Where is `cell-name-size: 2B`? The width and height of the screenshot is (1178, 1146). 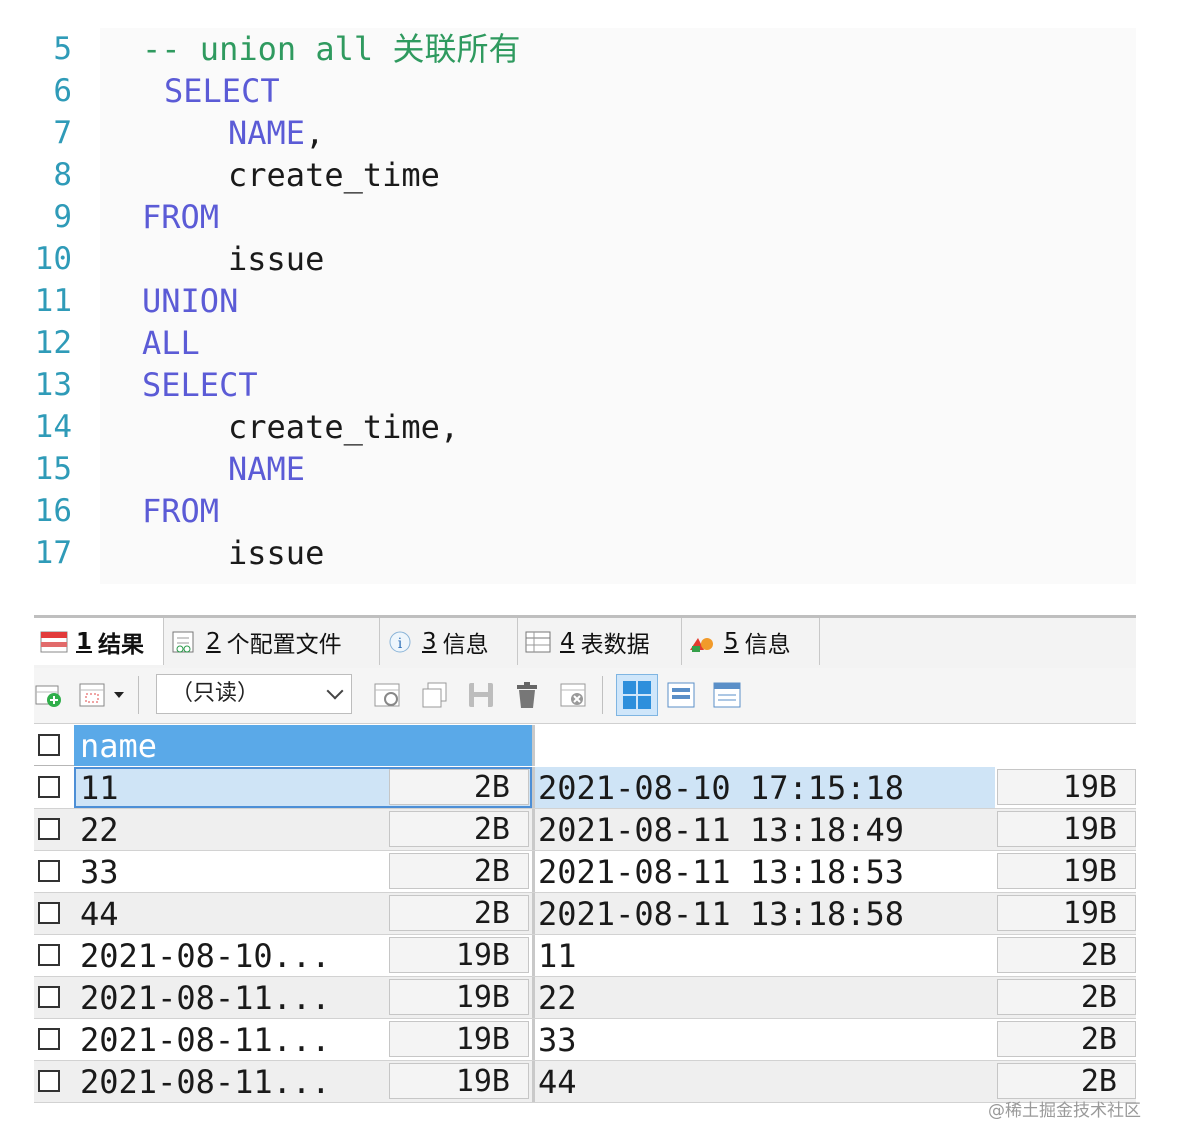 cell-name-size: 2B is located at coordinates (459, 787).